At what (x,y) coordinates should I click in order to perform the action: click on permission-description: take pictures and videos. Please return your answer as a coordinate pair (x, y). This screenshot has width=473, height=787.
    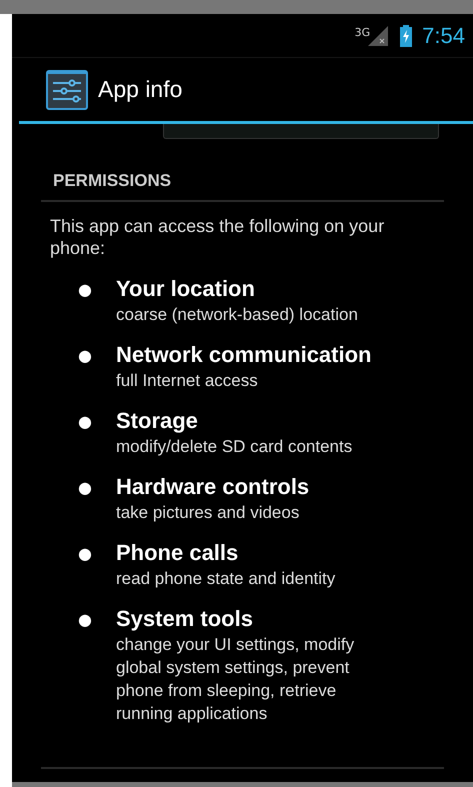
    Looking at the image, I should click on (208, 513).